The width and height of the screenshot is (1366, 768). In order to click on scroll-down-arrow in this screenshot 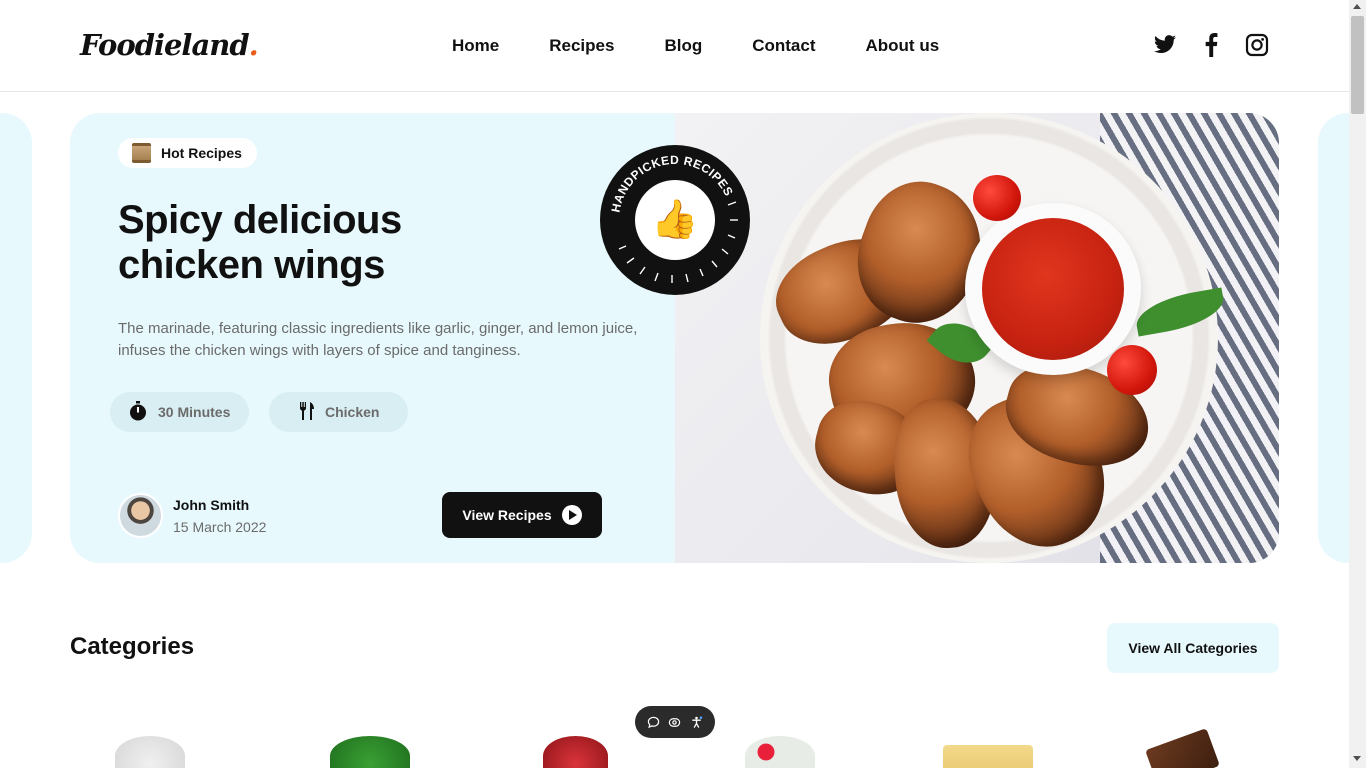, I will do `click(1357, 758)`.